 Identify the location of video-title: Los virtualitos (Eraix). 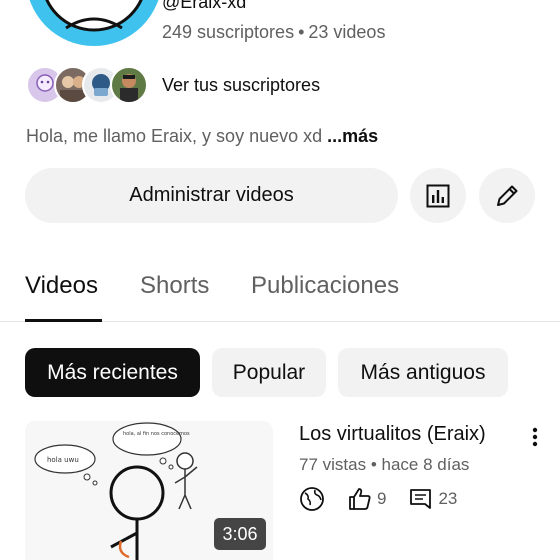
(392, 434).